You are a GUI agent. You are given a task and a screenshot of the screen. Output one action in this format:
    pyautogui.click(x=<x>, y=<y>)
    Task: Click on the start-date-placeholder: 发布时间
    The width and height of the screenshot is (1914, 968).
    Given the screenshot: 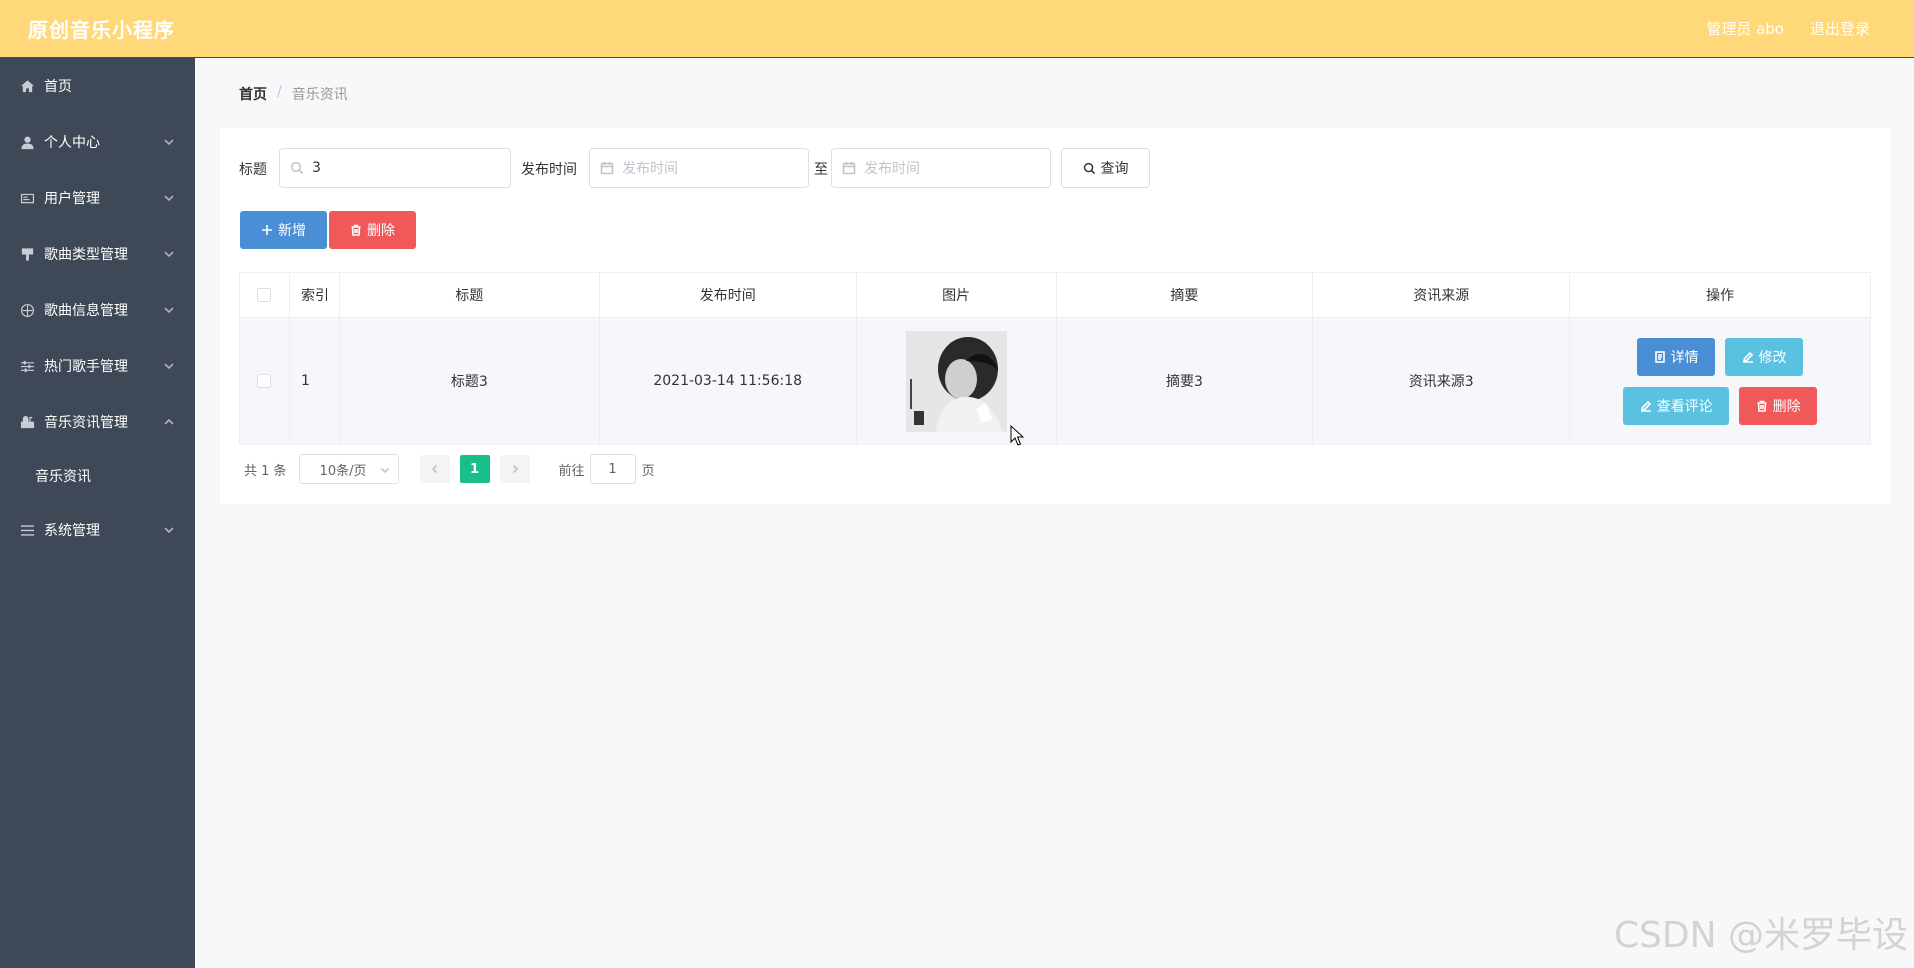 What is the action you would take?
    pyautogui.click(x=650, y=169)
    